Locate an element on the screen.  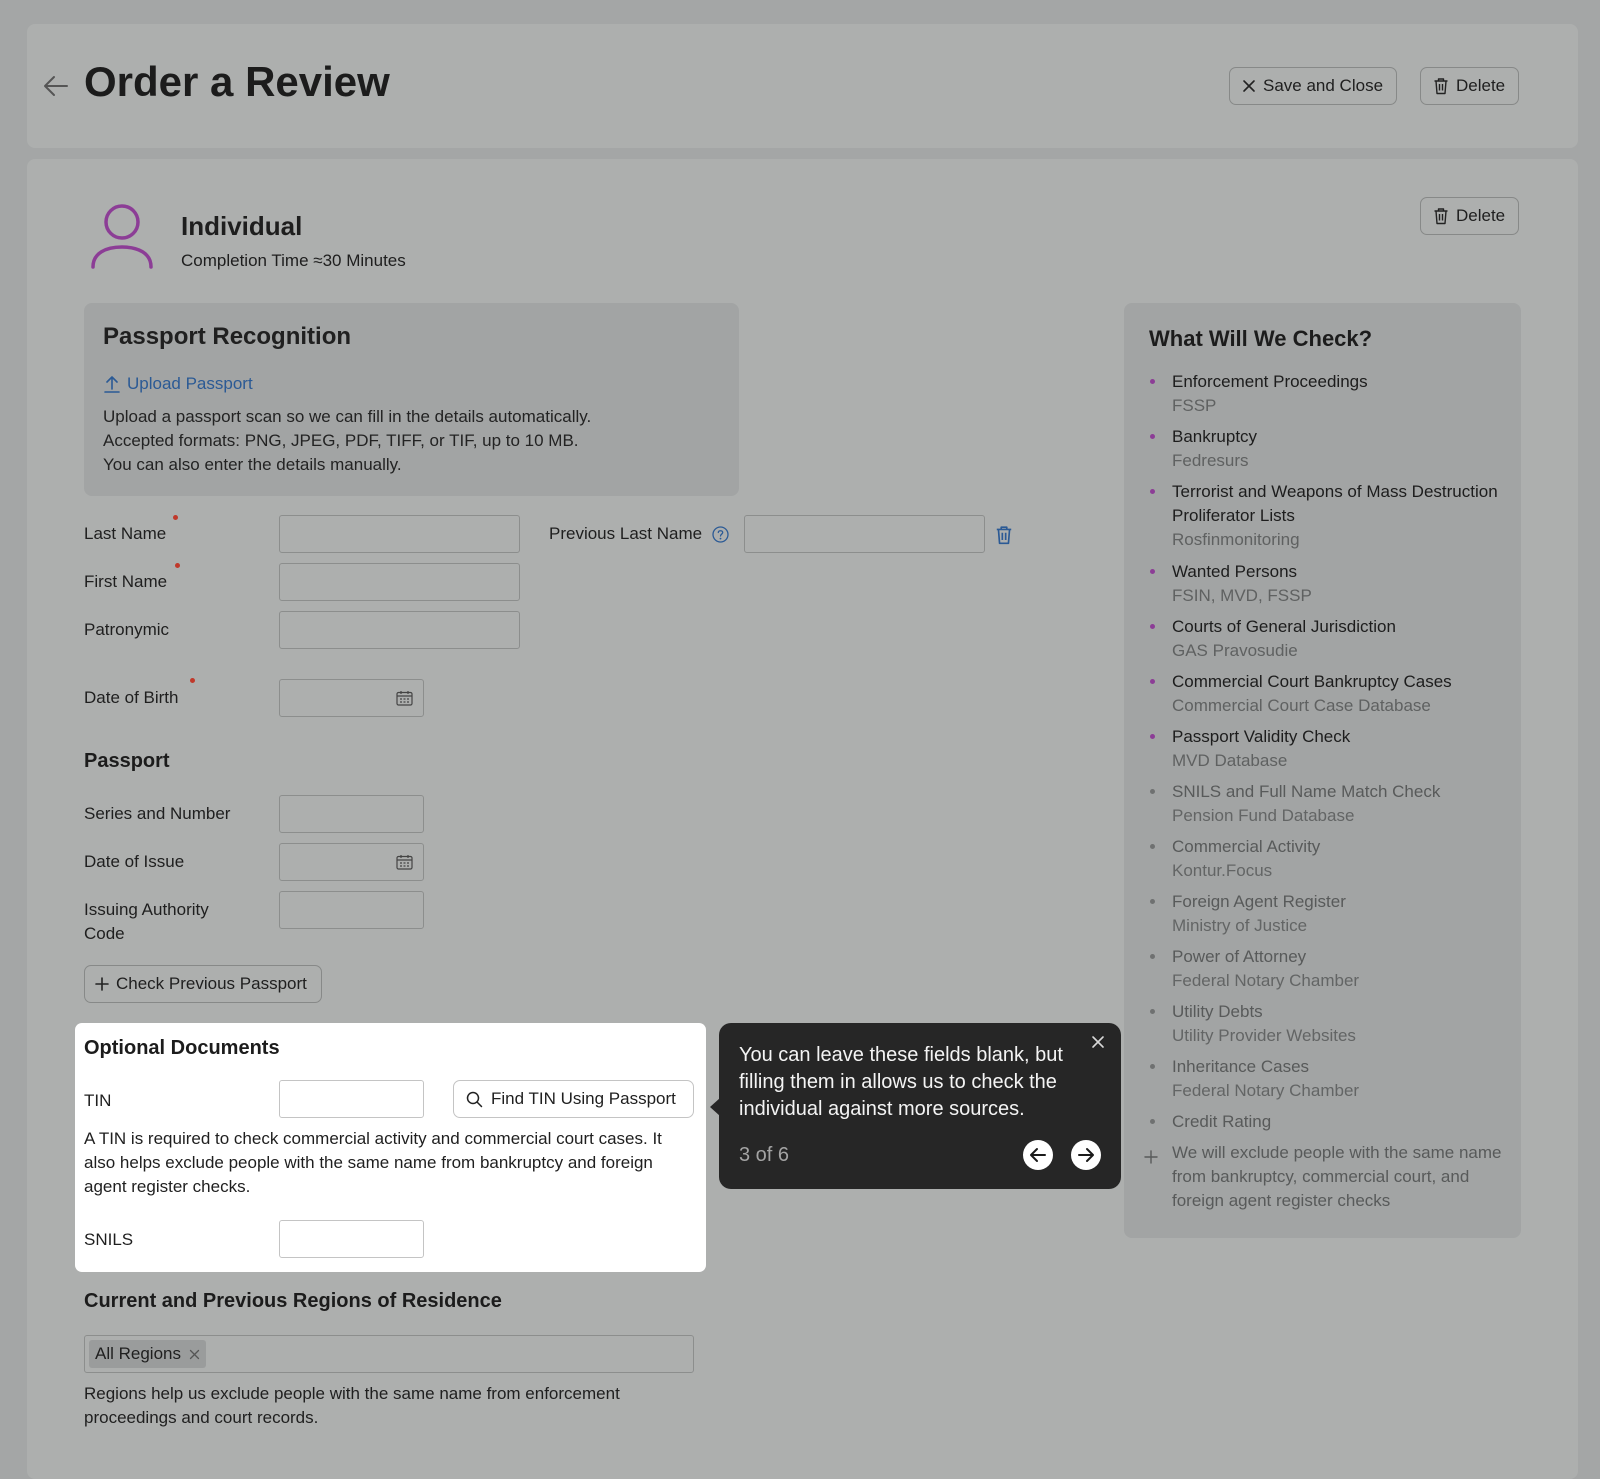
snils-input is located at coordinates (351, 1239).